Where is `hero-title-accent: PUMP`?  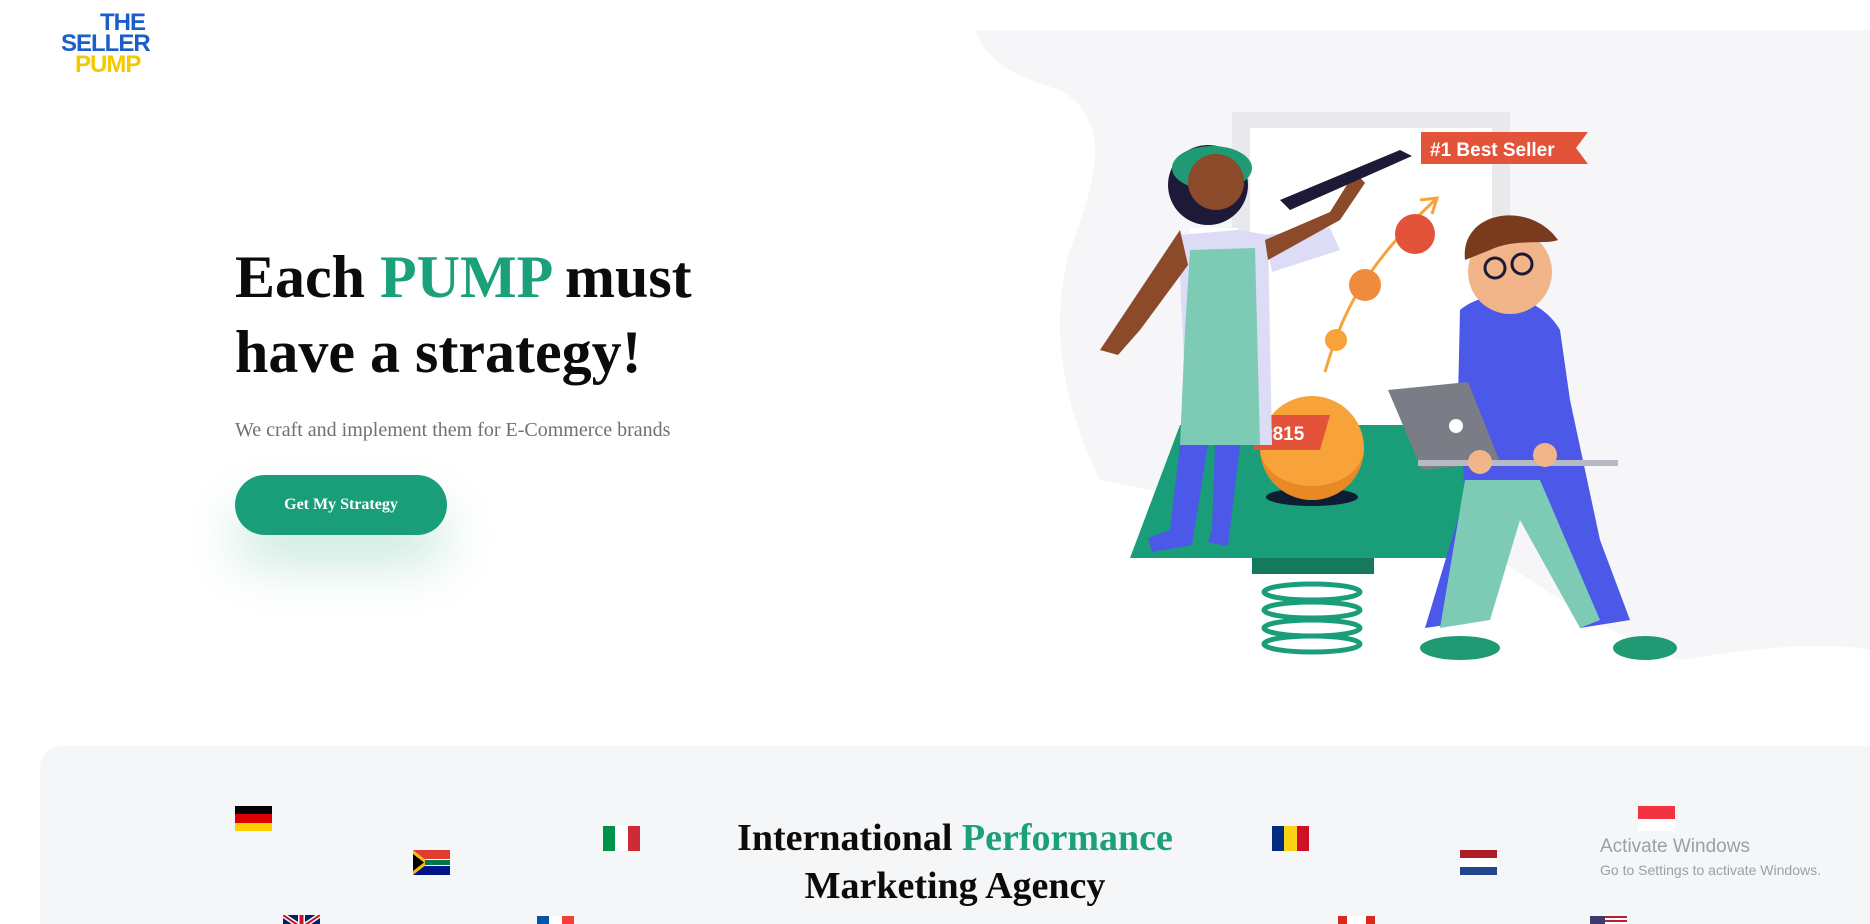 hero-title-accent: PUMP is located at coordinates (465, 277).